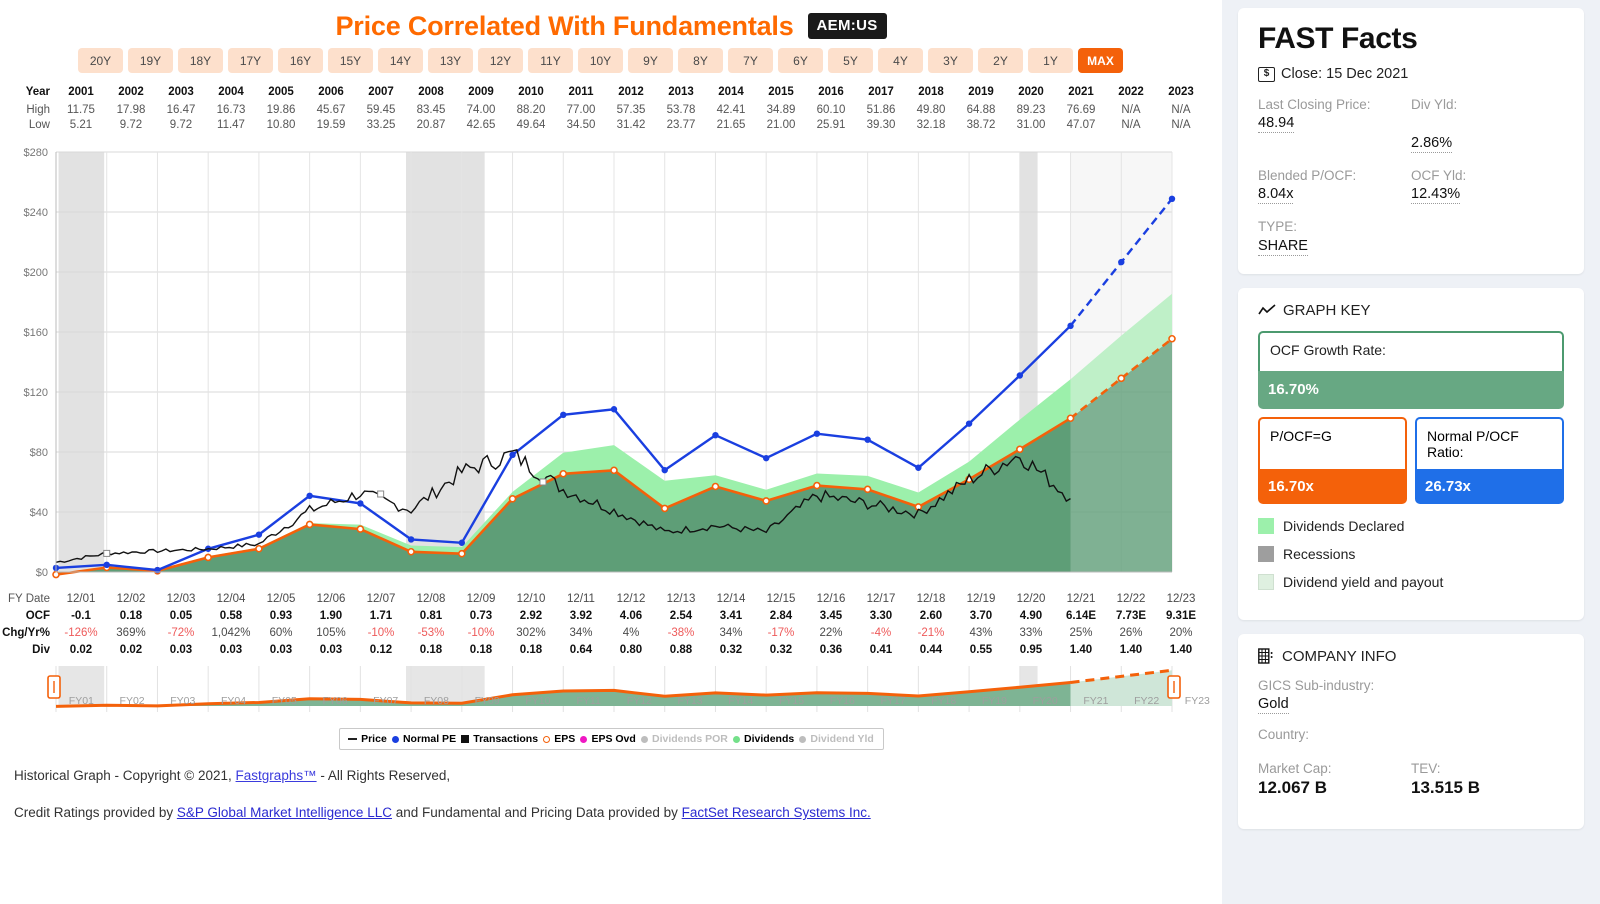  What do you see at coordinates (1319, 553) in the screenshot?
I see `graph-key-swatch-label: Recessions` at bounding box center [1319, 553].